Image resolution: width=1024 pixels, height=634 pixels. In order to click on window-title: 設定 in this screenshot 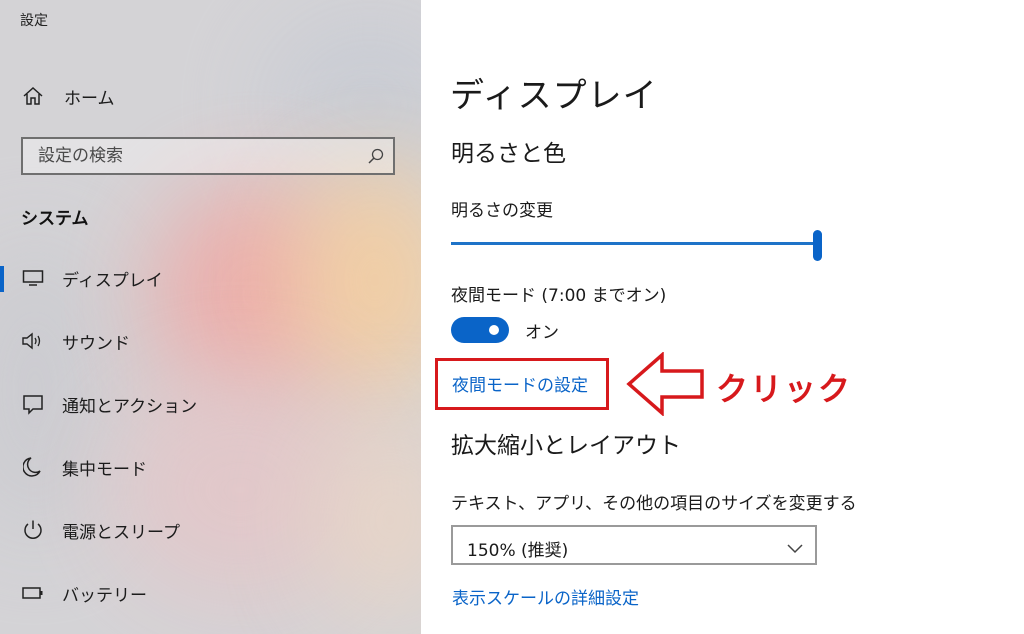, I will do `click(34, 21)`.